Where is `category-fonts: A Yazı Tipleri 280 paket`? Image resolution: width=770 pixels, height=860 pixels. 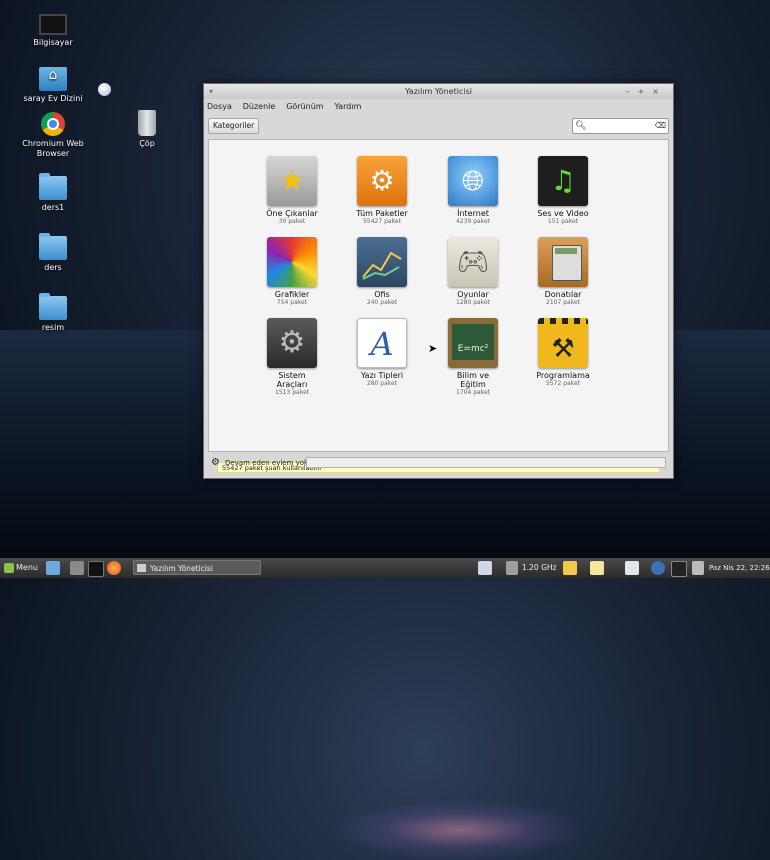 category-fonts: A Yazı Tipleri 280 paket is located at coordinates (382, 353).